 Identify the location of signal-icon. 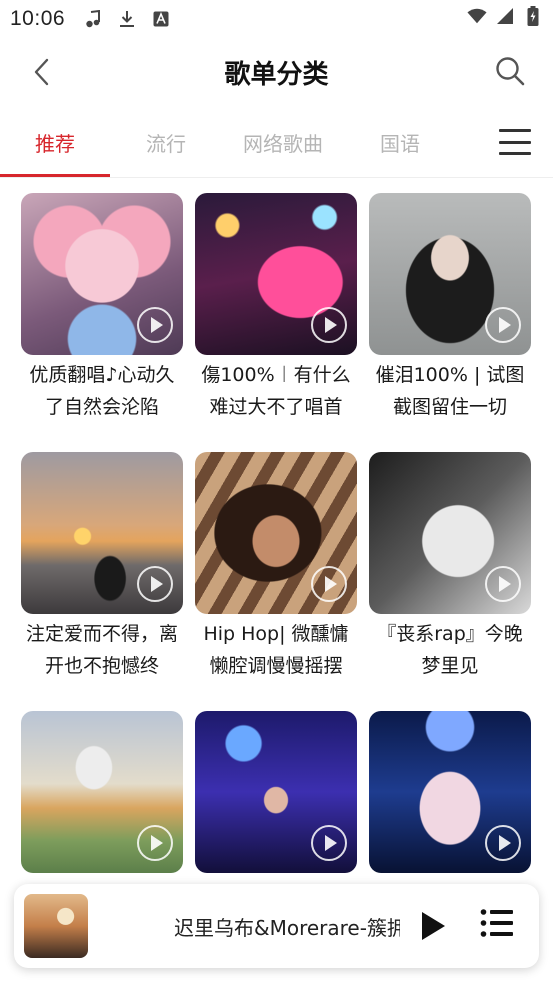
(505, 16).